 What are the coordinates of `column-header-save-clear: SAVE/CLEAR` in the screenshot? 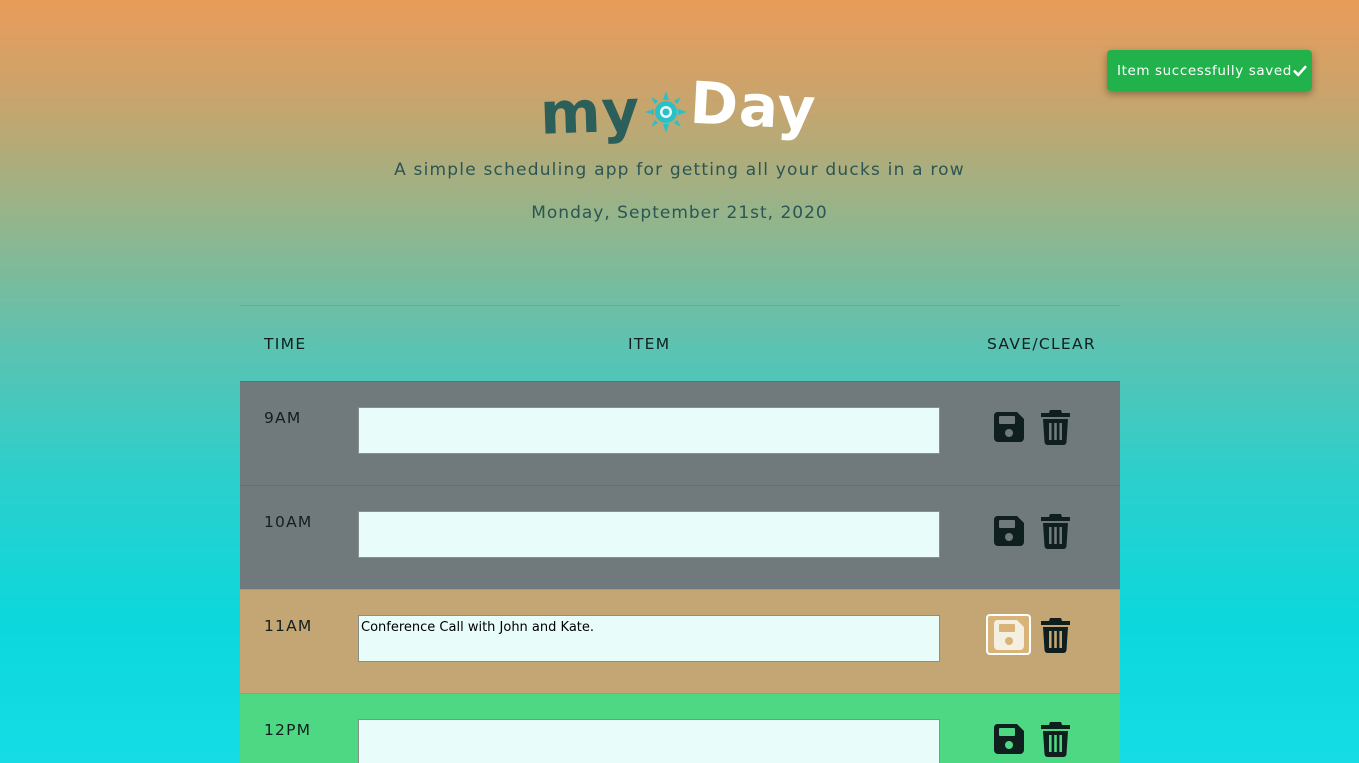 It's located at (1041, 344).